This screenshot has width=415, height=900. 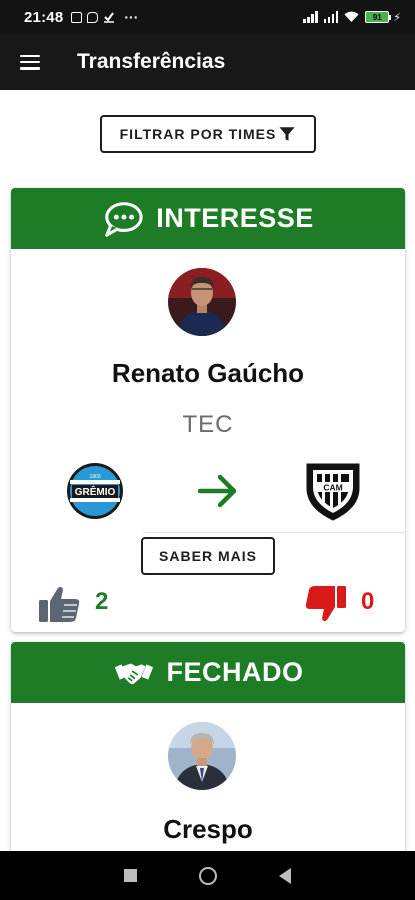 I want to click on app-bar: Transferências, so click(x=207, y=62).